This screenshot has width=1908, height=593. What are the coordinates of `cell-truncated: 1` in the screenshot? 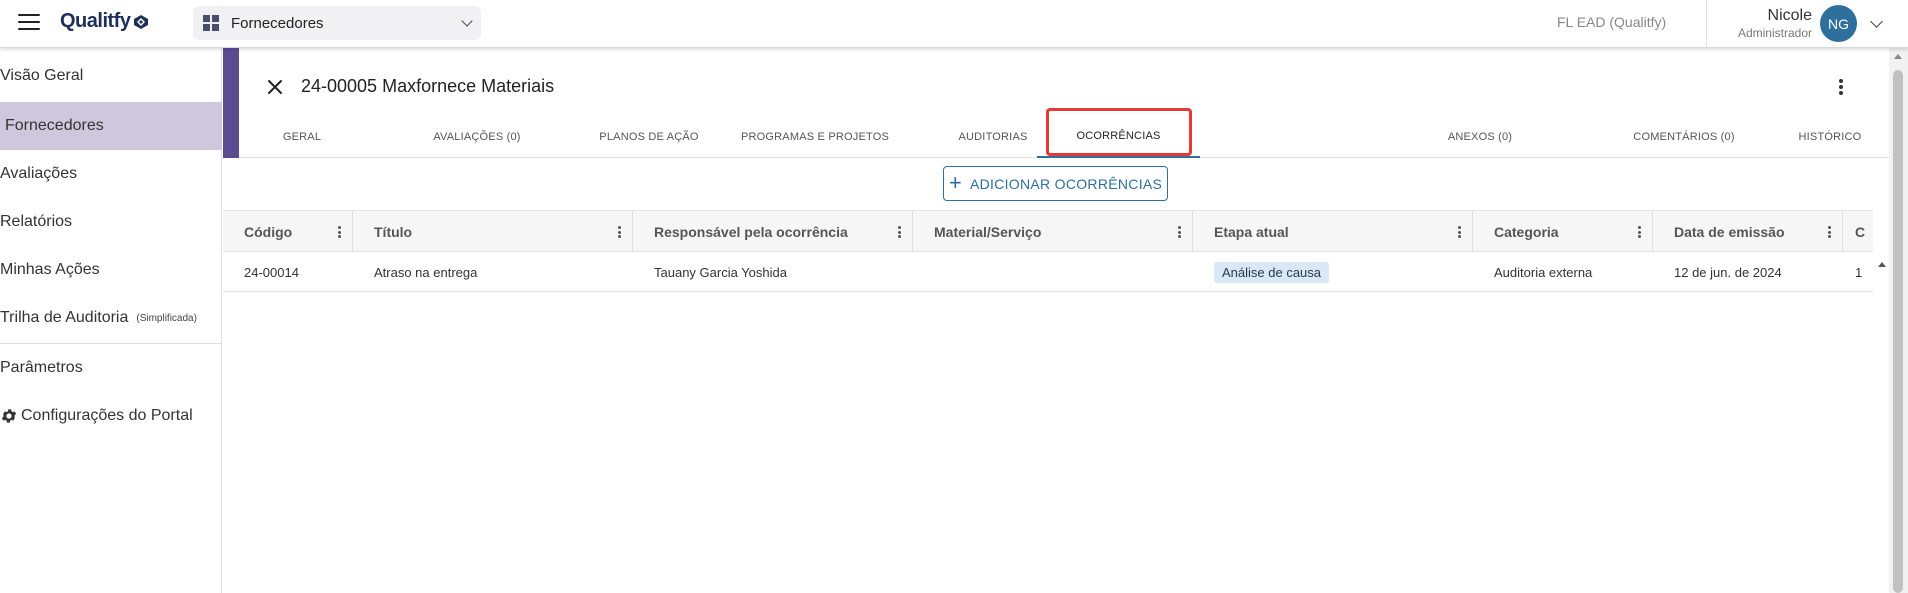 It's located at (1859, 272).